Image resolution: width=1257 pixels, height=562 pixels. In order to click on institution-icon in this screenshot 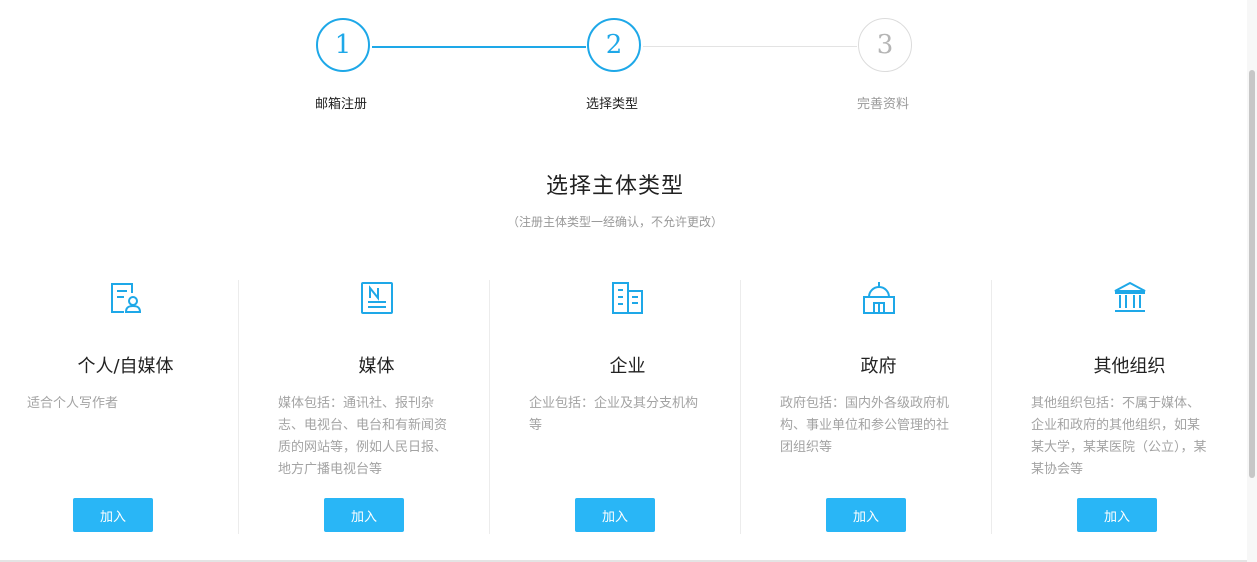, I will do `click(1129, 299)`.